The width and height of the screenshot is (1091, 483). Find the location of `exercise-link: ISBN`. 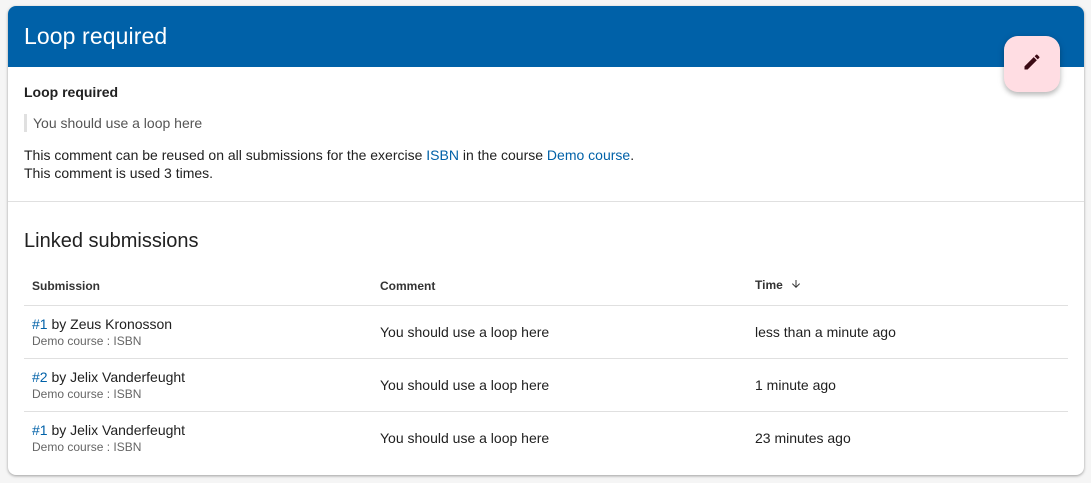

exercise-link: ISBN is located at coordinates (442, 155).